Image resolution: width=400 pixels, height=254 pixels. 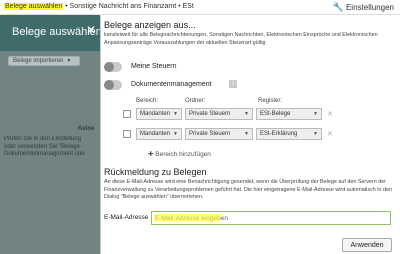 What do you see at coordinates (34, 6) in the screenshot?
I see `breadcrumb-current: Belege auswählen` at bounding box center [34, 6].